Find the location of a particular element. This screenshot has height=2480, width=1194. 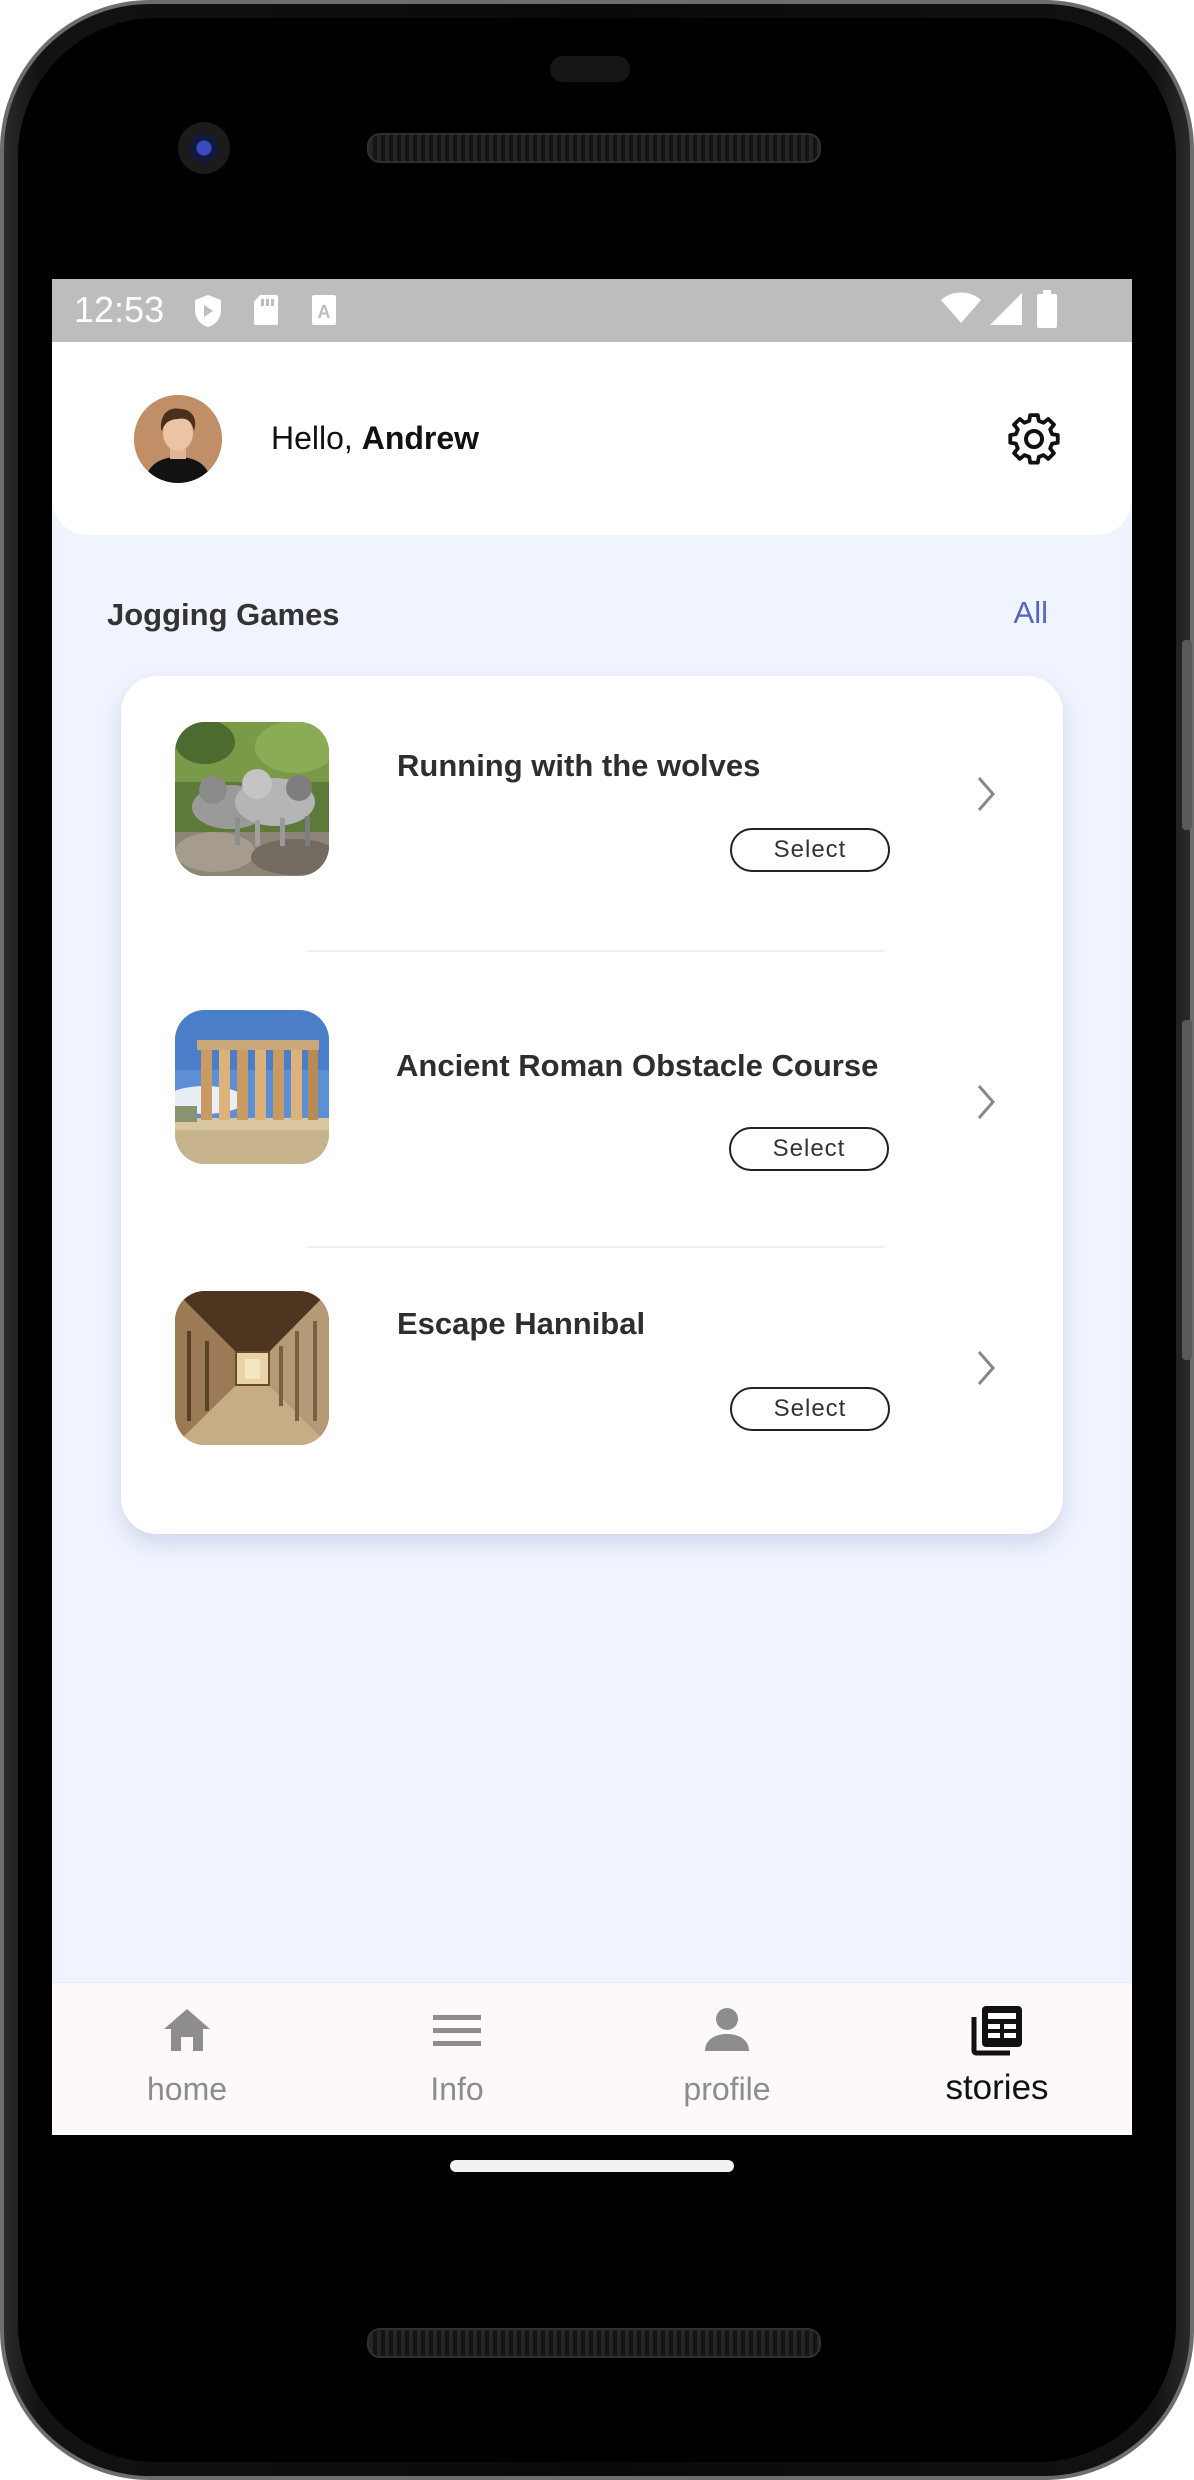

temple-columns-photo is located at coordinates (252, 1087).